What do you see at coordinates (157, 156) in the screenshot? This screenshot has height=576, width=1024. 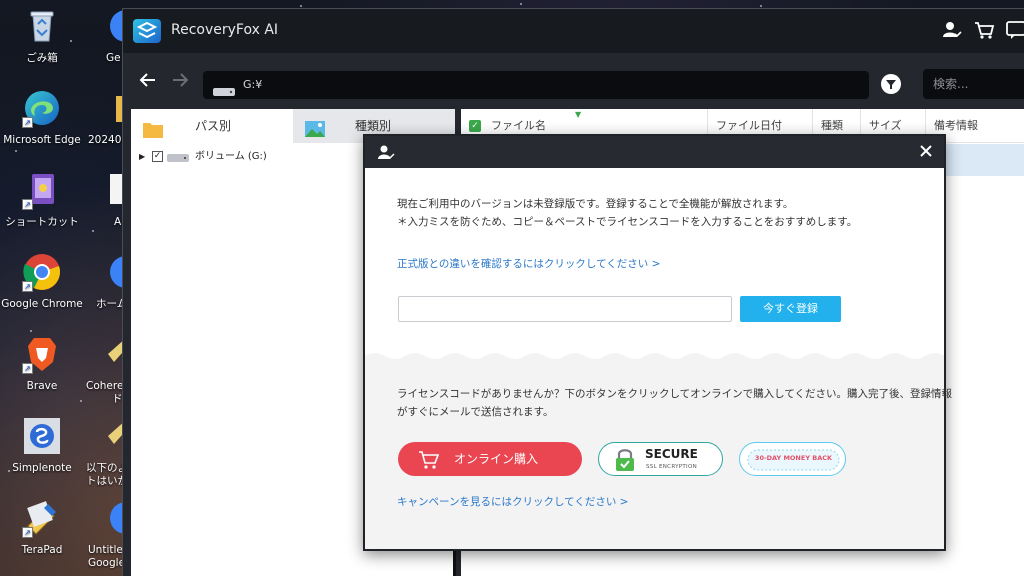 I see `volume-checkbox: ✓` at bounding box center [157, 156].